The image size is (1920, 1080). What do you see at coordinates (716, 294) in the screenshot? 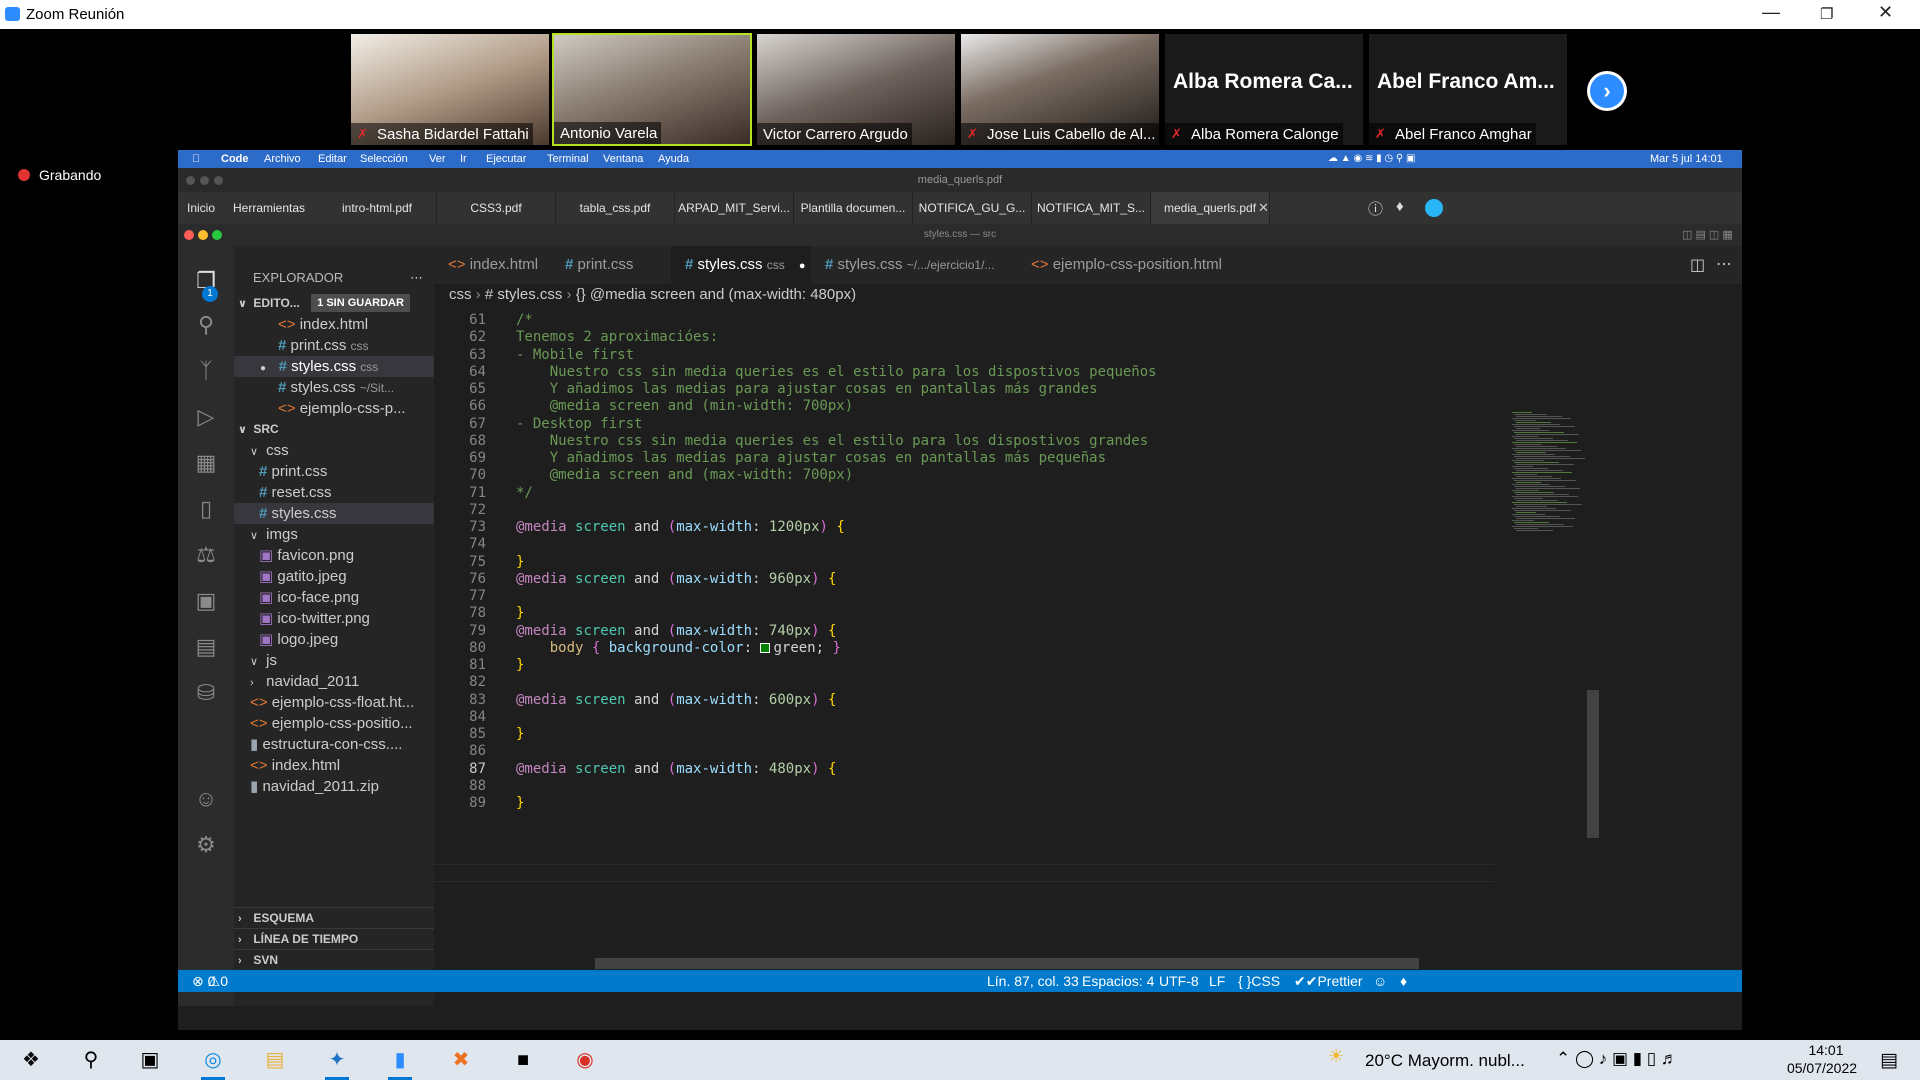
I see `breadcrumb-item: {} @media screen and (max-width: 480px)` at bounding box center [716, 294].